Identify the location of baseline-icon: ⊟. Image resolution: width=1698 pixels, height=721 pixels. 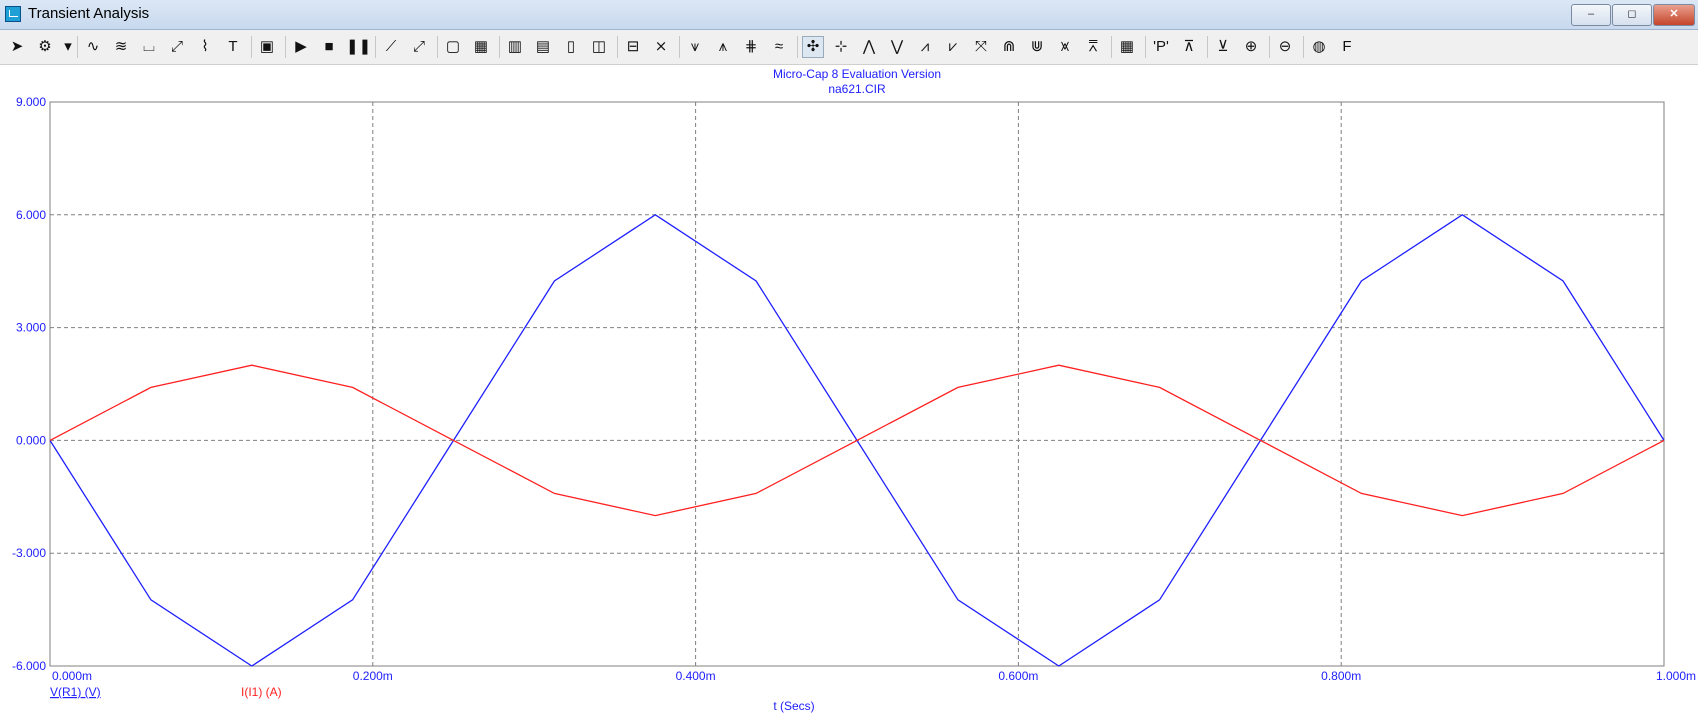
(633, 47).